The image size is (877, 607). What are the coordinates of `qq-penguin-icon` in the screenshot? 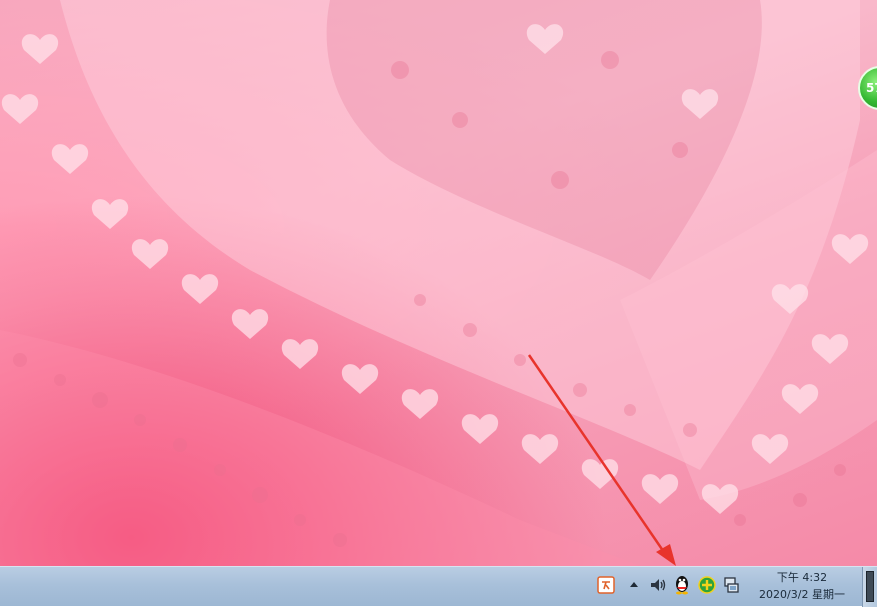 It's located at (682, 585).